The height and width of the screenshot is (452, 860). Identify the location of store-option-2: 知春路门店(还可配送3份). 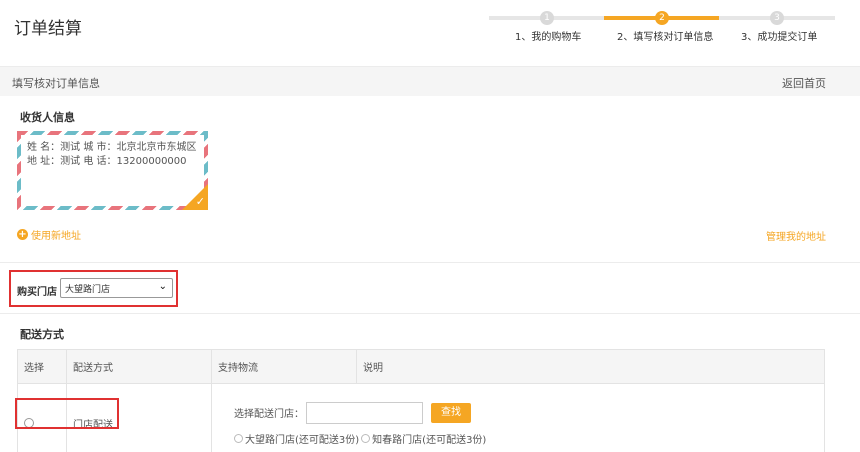
(429, 438).